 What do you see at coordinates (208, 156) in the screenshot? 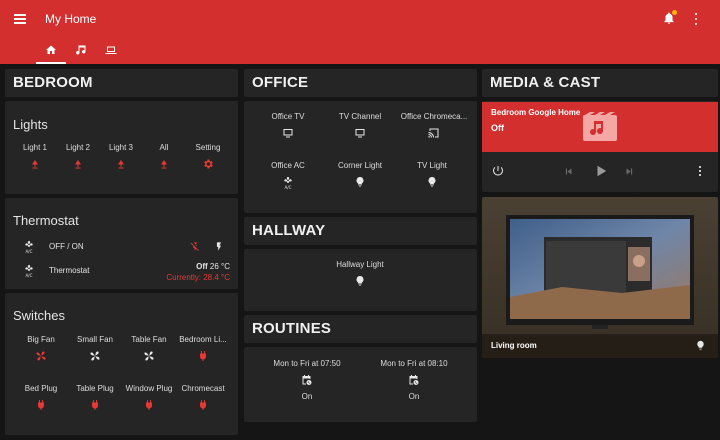
I see `light-setting-button: Setting` at bounding box center [208, 156].